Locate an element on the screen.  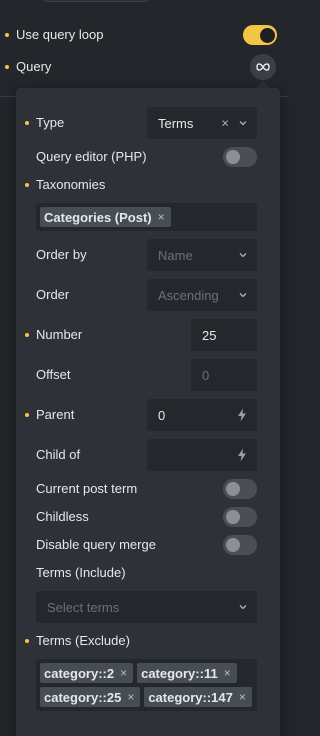
parent-input: 0 is located at coordinates (202, 415).